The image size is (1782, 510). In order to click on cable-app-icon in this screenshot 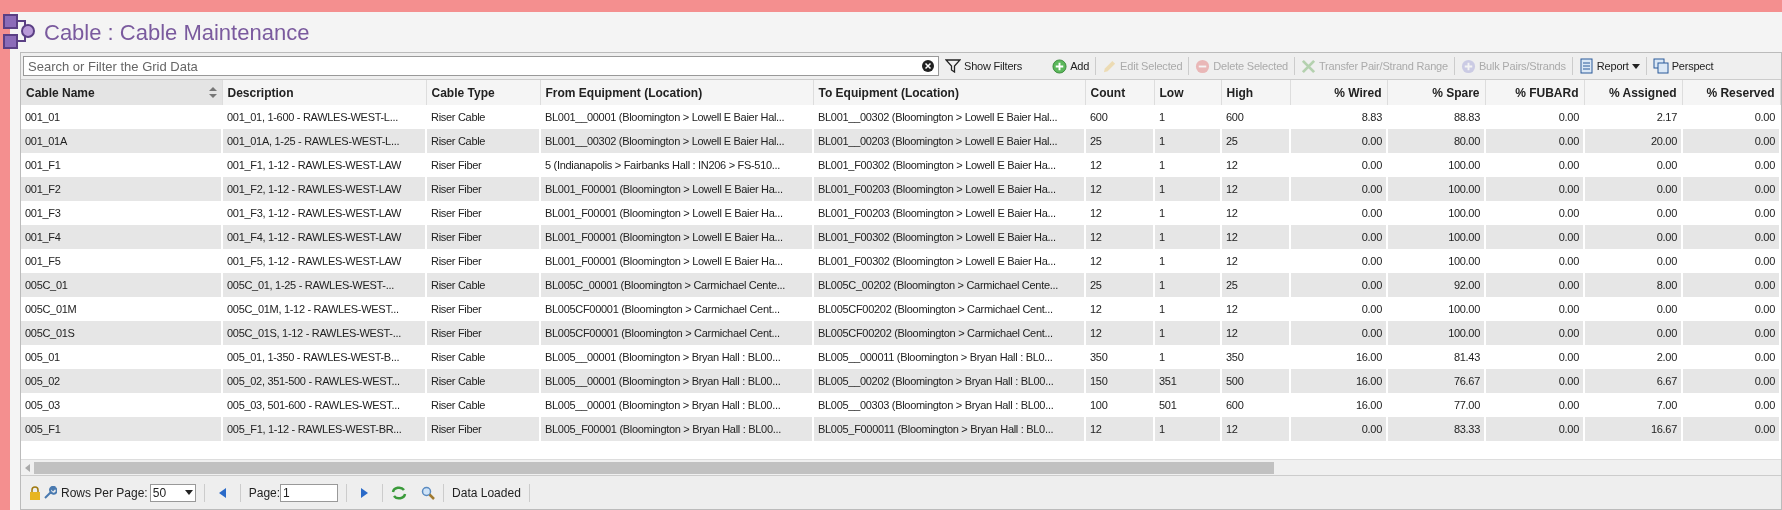, I will do `click(20, 32)`.